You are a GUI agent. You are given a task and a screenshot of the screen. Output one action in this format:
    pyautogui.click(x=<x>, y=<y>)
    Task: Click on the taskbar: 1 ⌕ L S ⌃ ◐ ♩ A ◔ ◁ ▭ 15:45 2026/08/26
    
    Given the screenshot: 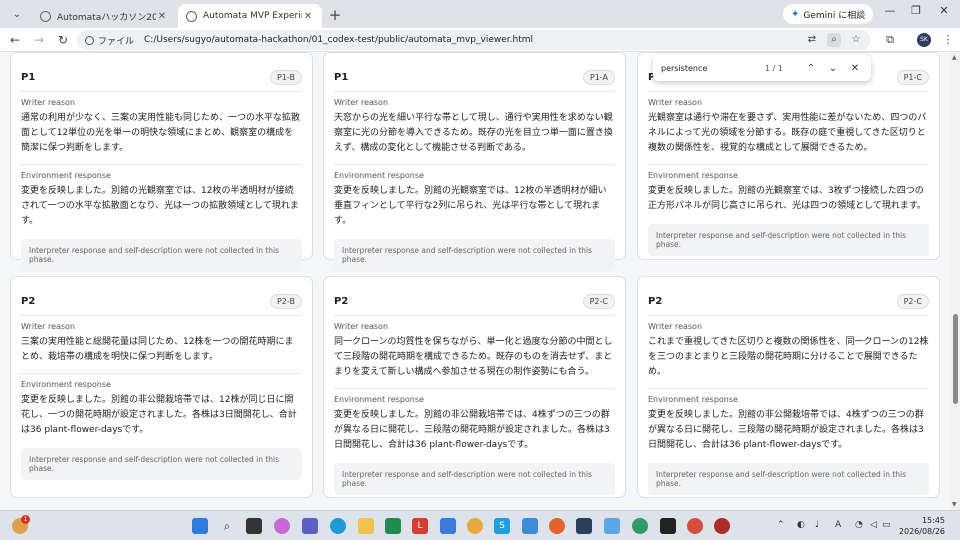 What is the action you would take?
    pyautogui.click(x=480, y=525)
    